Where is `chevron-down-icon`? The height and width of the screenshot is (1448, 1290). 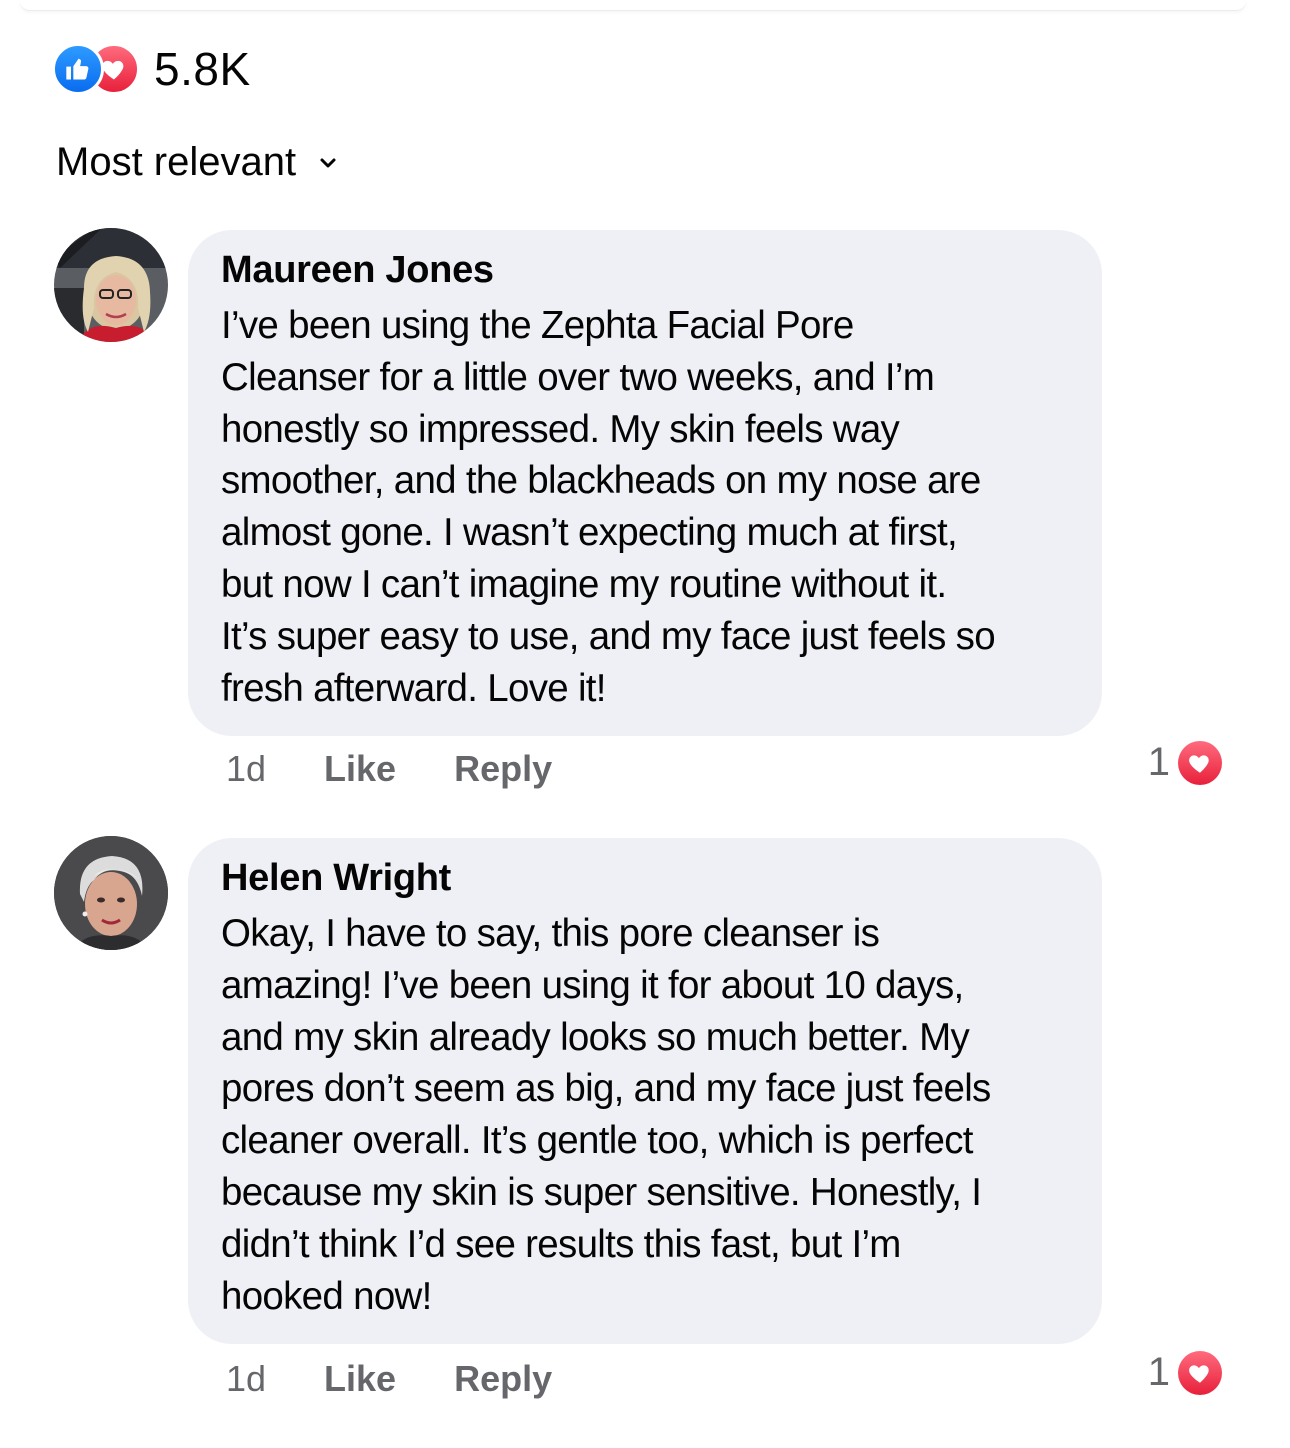
chevron-down-icon is located at coordinates (332, 163).